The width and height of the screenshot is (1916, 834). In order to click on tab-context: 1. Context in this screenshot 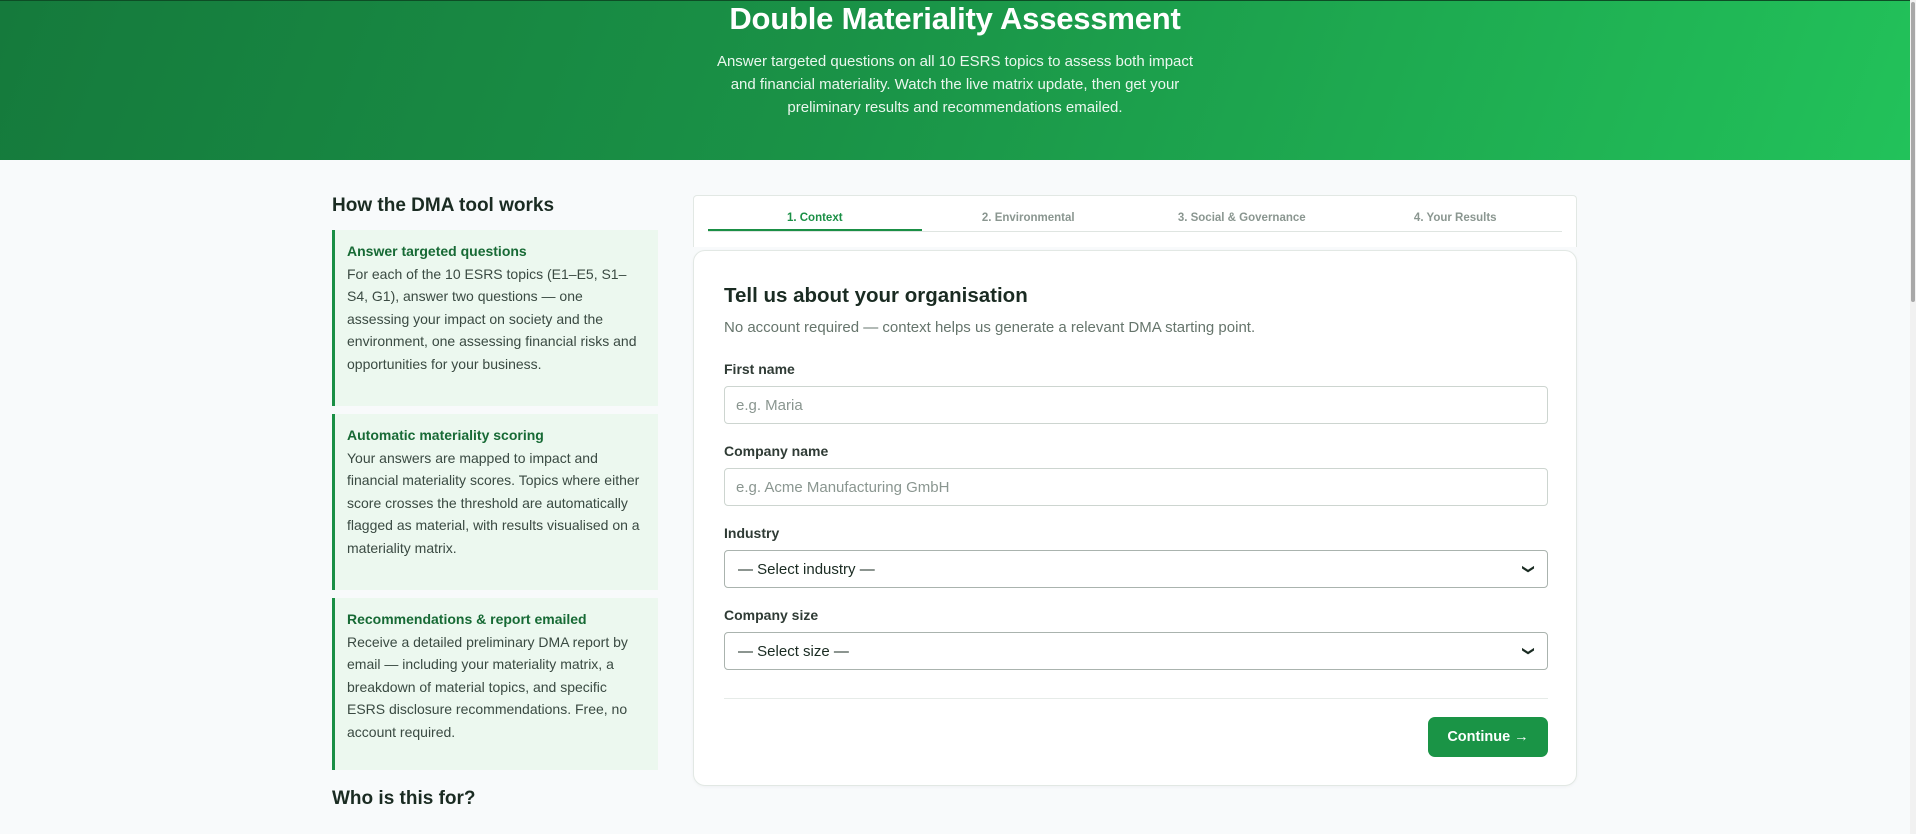, I will do `click(815, 220)`.